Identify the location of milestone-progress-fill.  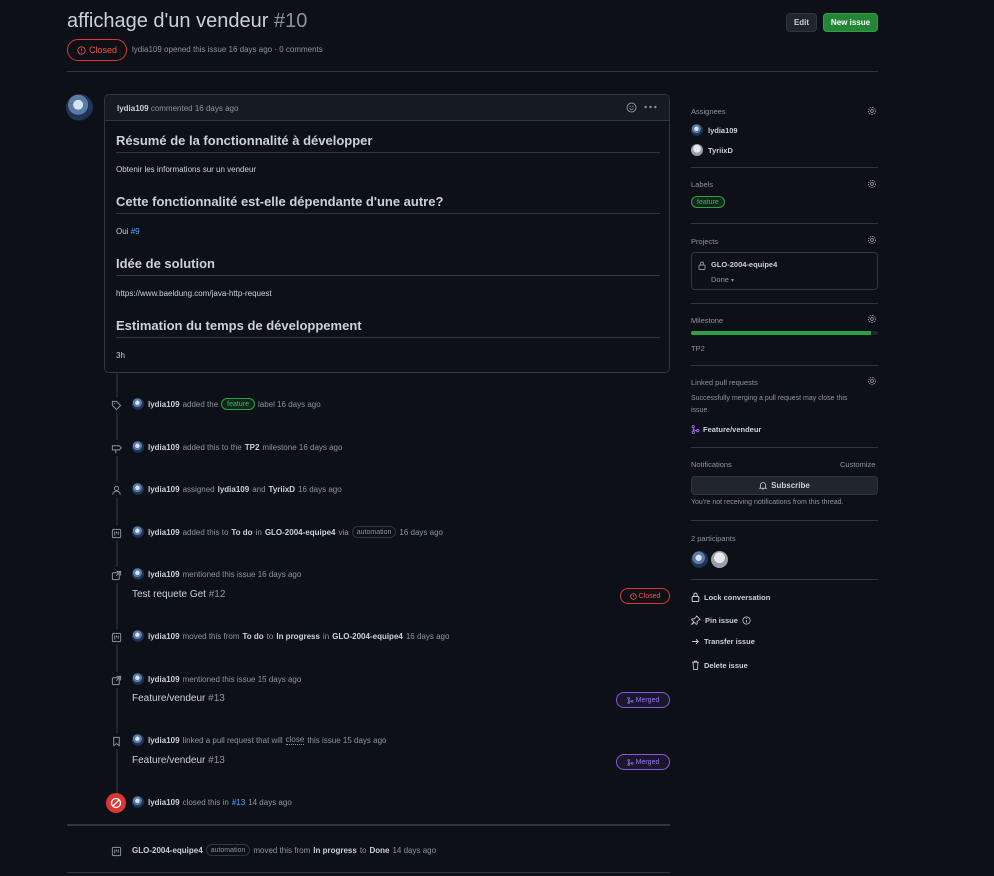
(781, 333).